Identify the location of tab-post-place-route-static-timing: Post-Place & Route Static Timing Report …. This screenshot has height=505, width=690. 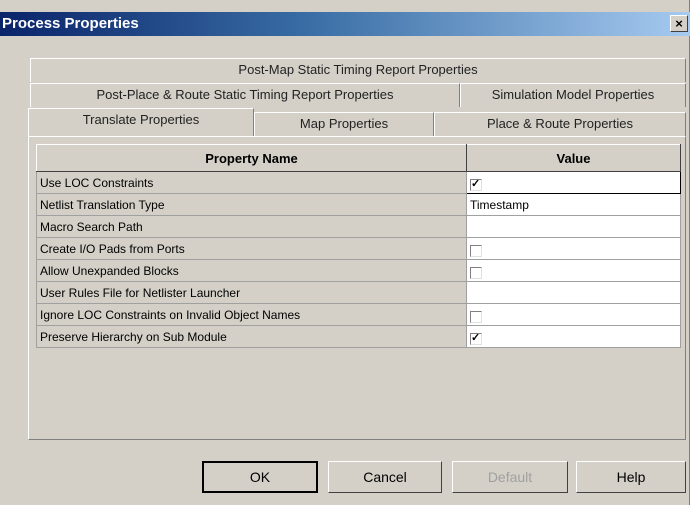
(245, 95).